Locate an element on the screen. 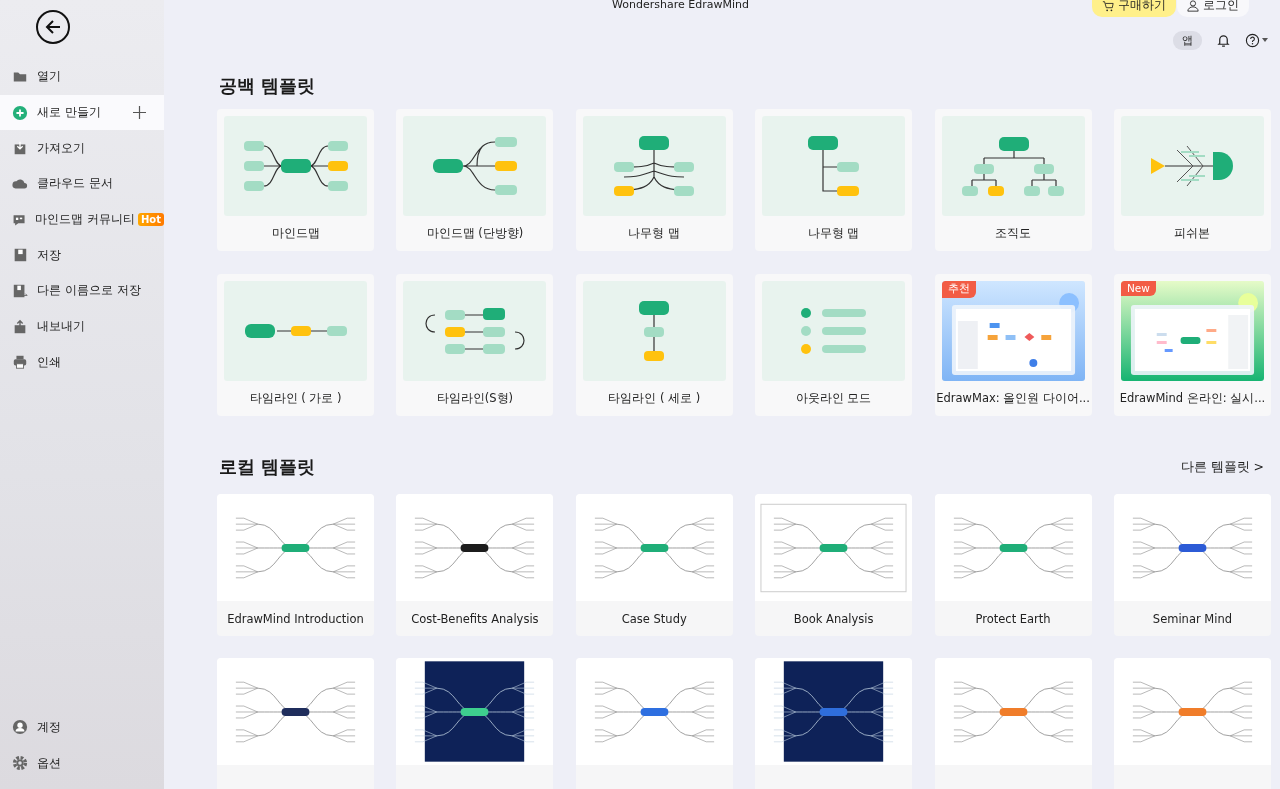 The image size is (1280, 789). sidebar-item: 가져오기 is located at coordinates (82, 148).